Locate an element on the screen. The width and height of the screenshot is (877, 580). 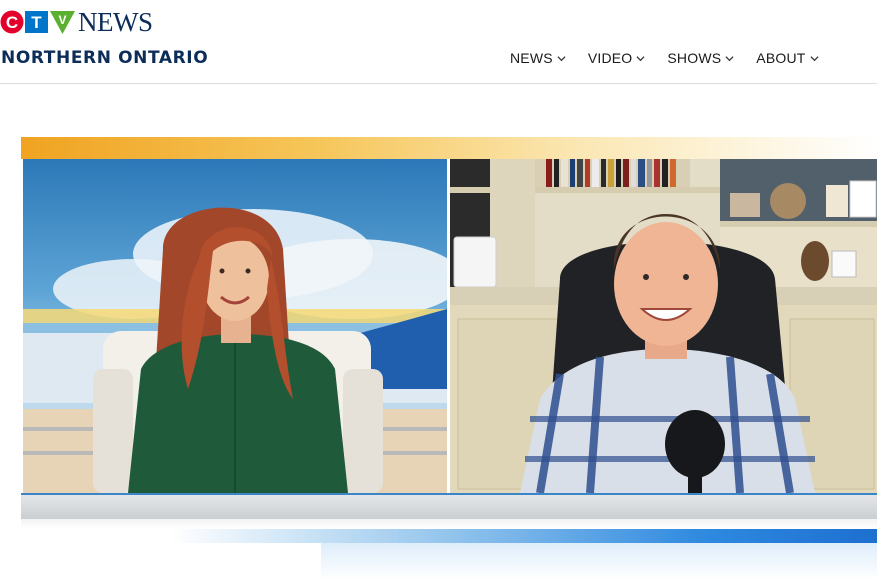
nav-item-label: SHOWS is located at coordinates (694, 58).